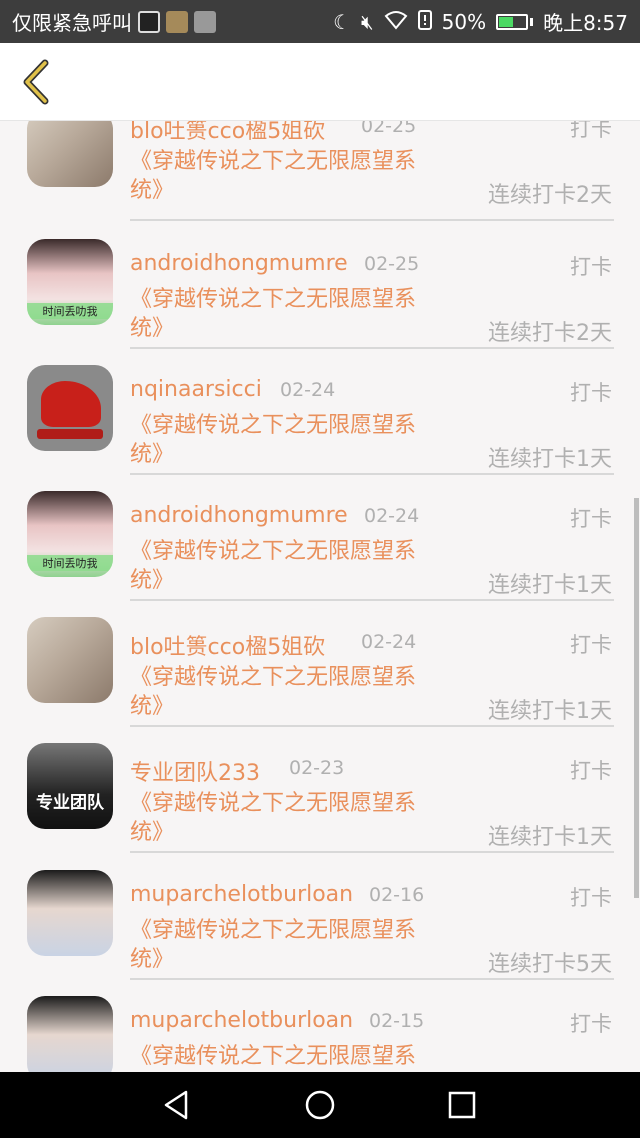 This screenshot has height=1138, width=640. Describe the element at coordinates (320, 21) in the screenshot. I see `status-bar: 仅限紧急呼叫 ☾ 🔇︎ 50% 晚上8:57` at that location.